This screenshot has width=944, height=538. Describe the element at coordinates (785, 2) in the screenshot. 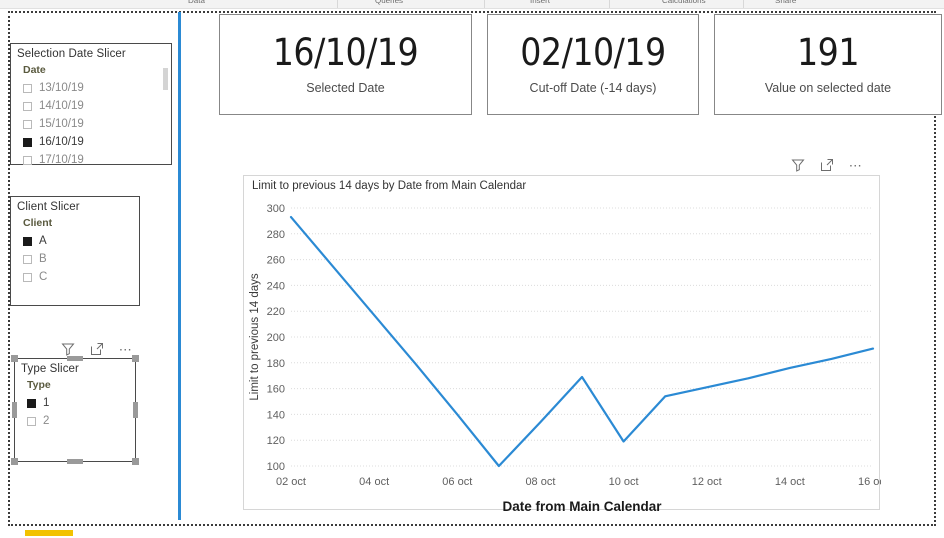

I see `ribbon-group-share: Share` at that location.